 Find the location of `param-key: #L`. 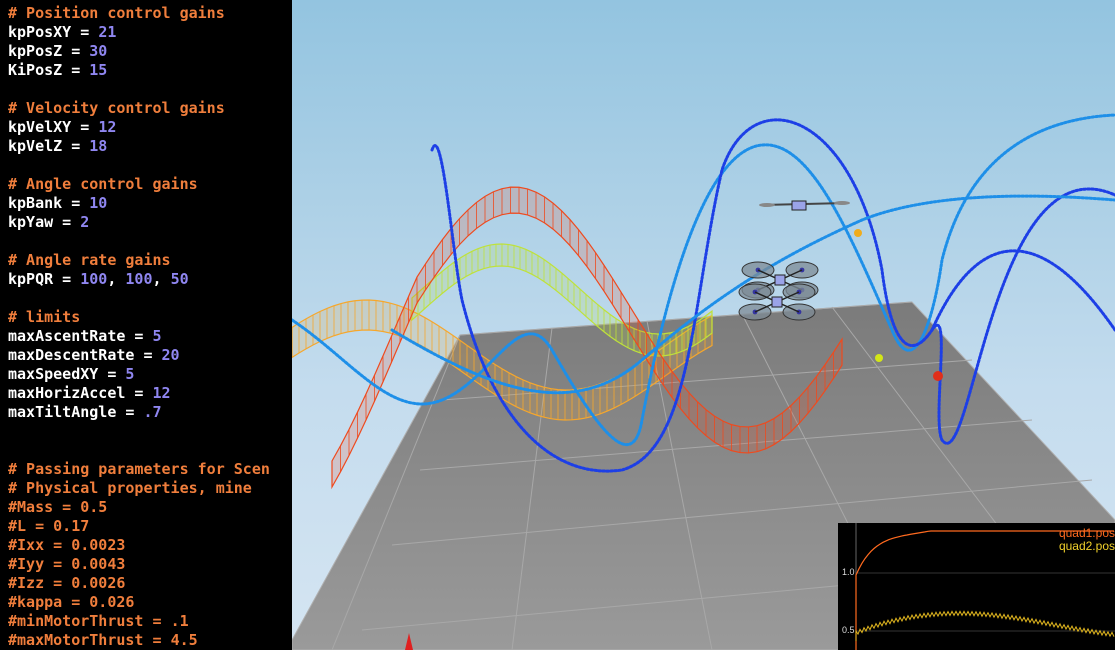

param-key: #L is located at coordinates (17, 526).